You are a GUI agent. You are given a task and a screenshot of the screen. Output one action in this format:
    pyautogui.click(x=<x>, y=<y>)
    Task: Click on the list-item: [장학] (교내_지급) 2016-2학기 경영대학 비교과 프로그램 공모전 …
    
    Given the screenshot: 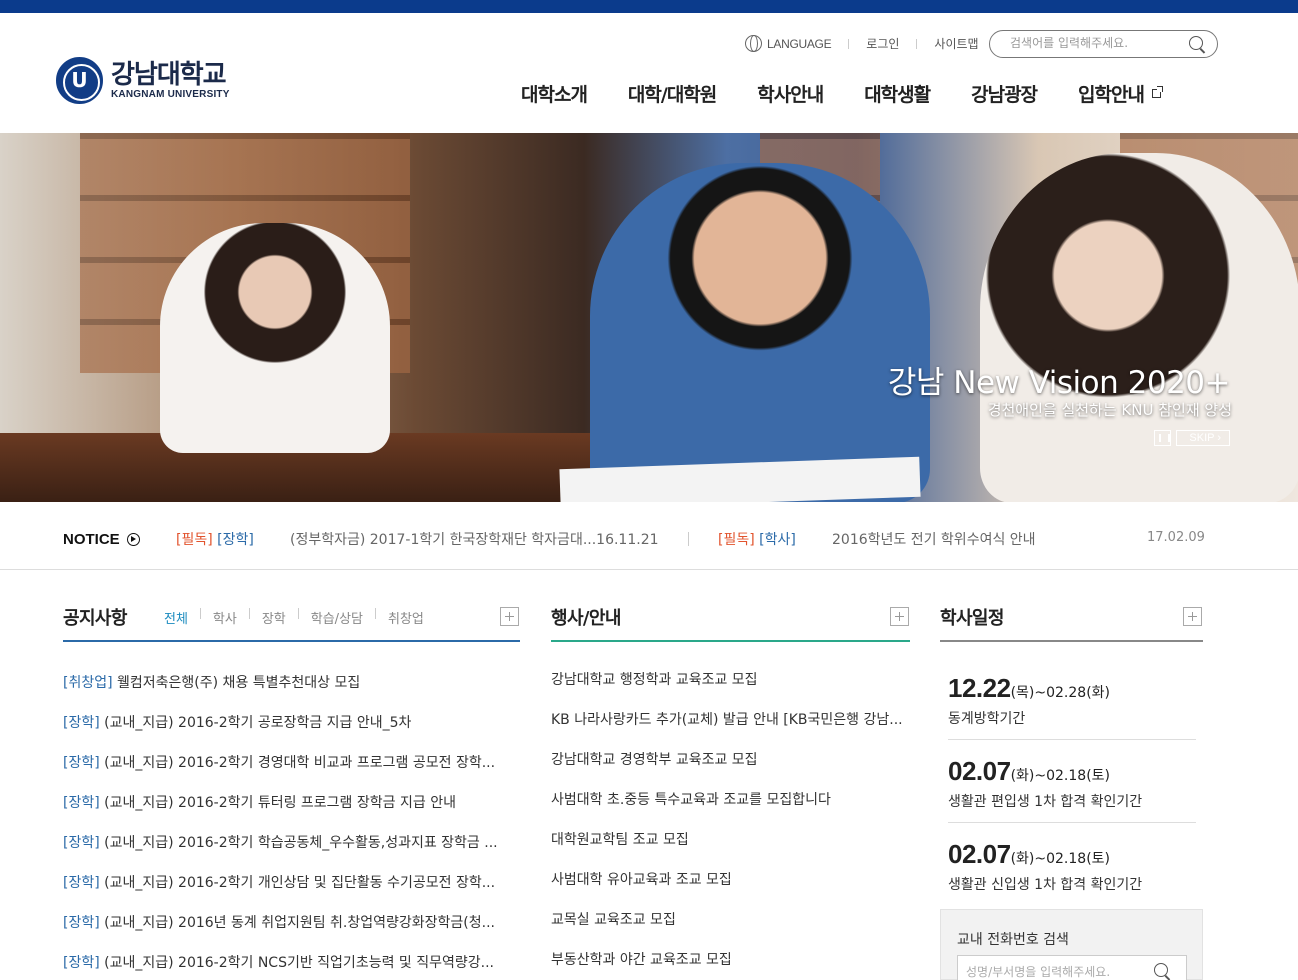 What is the action you would take?
    pyautogui.click(x=290, y=772)
    